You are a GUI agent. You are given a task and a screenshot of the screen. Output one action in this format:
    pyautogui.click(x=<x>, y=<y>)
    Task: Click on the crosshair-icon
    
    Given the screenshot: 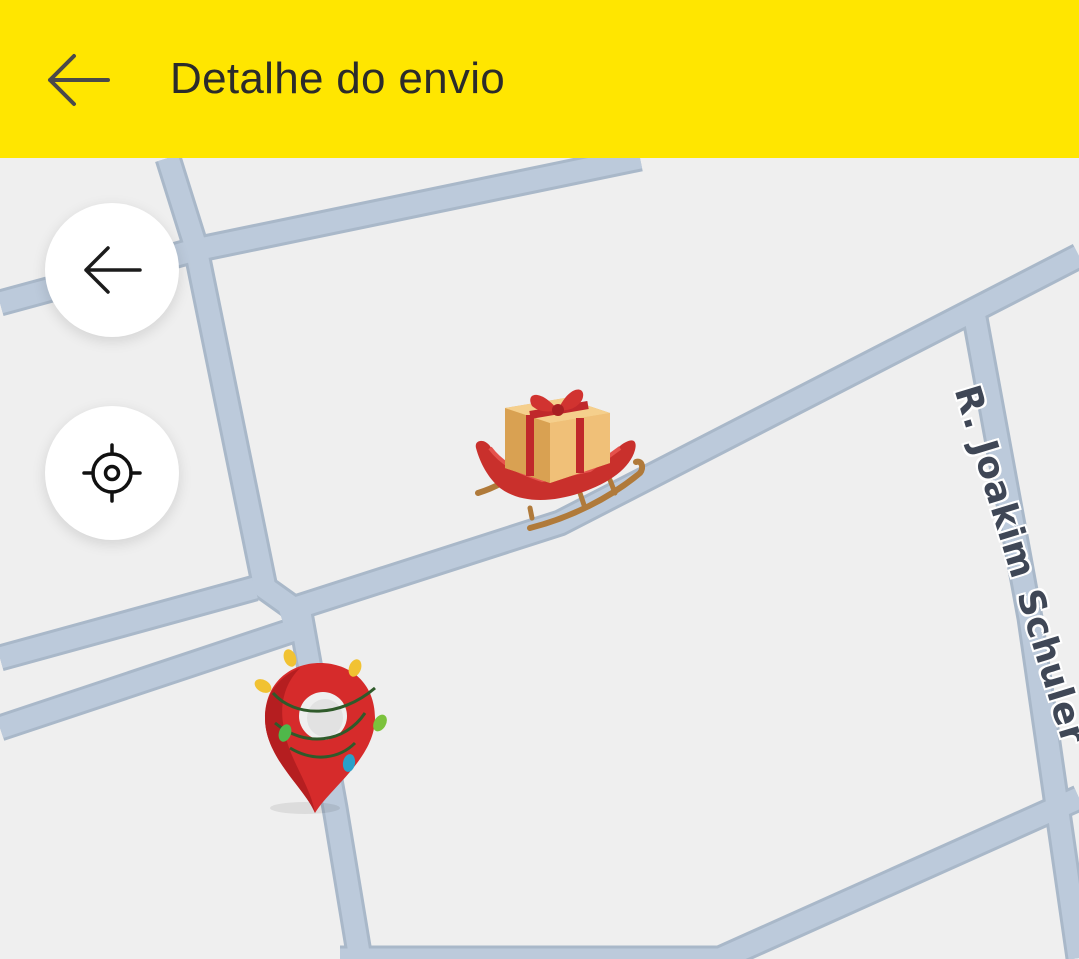 What is the action you would take?
    pyautogui.click(x=112, y=473)
    